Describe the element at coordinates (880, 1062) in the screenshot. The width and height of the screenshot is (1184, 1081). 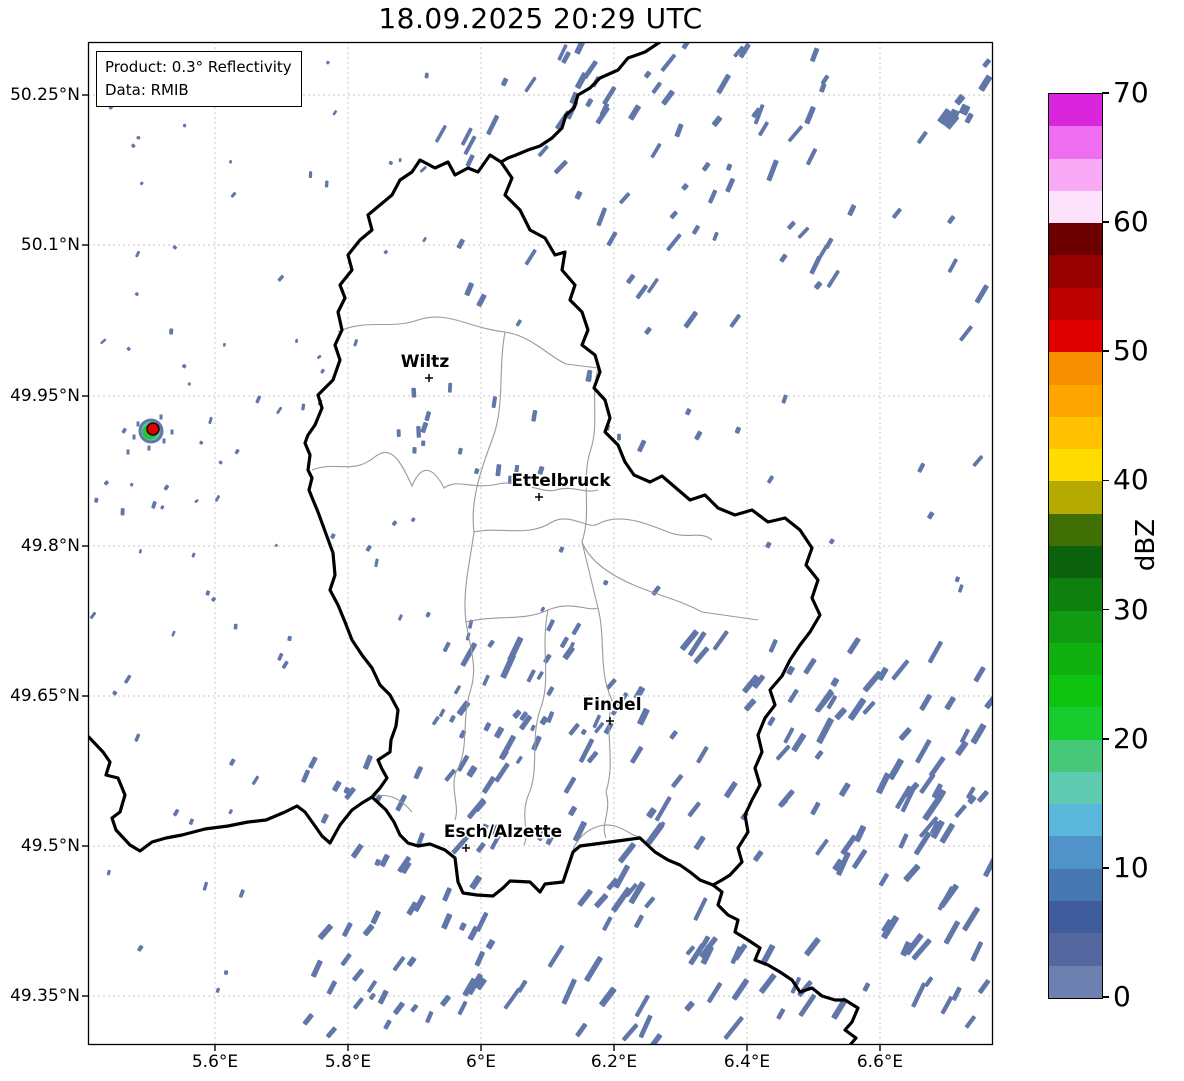
I see `lon-tick-label: 6.6°E` at that location.